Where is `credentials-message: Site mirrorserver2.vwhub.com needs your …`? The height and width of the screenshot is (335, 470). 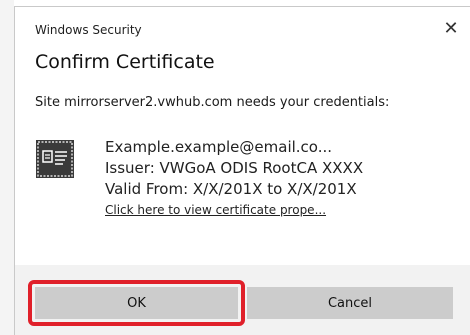 credentials-message: Site mirrorserver2.vwhub.com needs your … is located at coordinates (212, 102).